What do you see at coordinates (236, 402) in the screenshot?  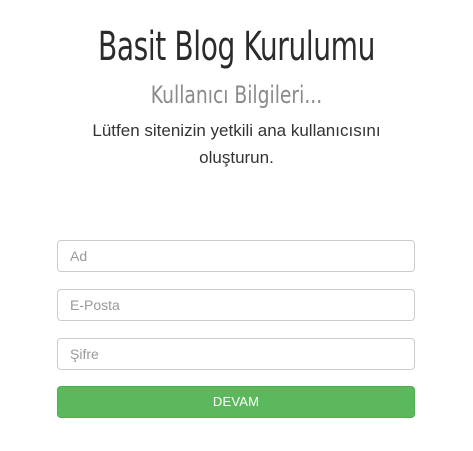 I see `continue-button: DEVAM` at bounding box center [236, 402].